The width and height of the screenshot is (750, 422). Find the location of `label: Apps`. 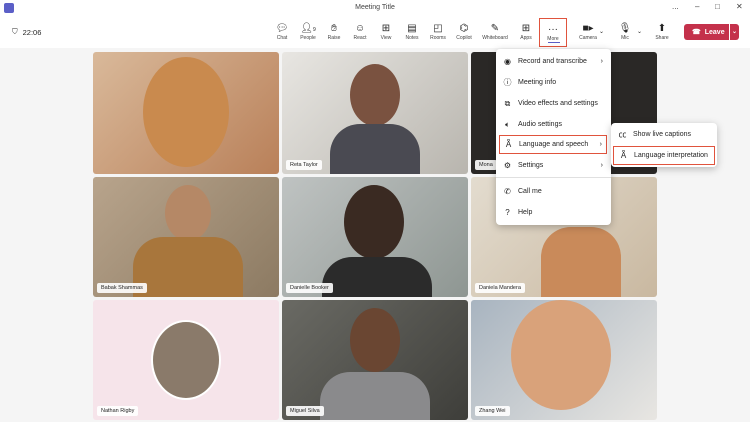

label: Apps is located at coordinates (526, 38).